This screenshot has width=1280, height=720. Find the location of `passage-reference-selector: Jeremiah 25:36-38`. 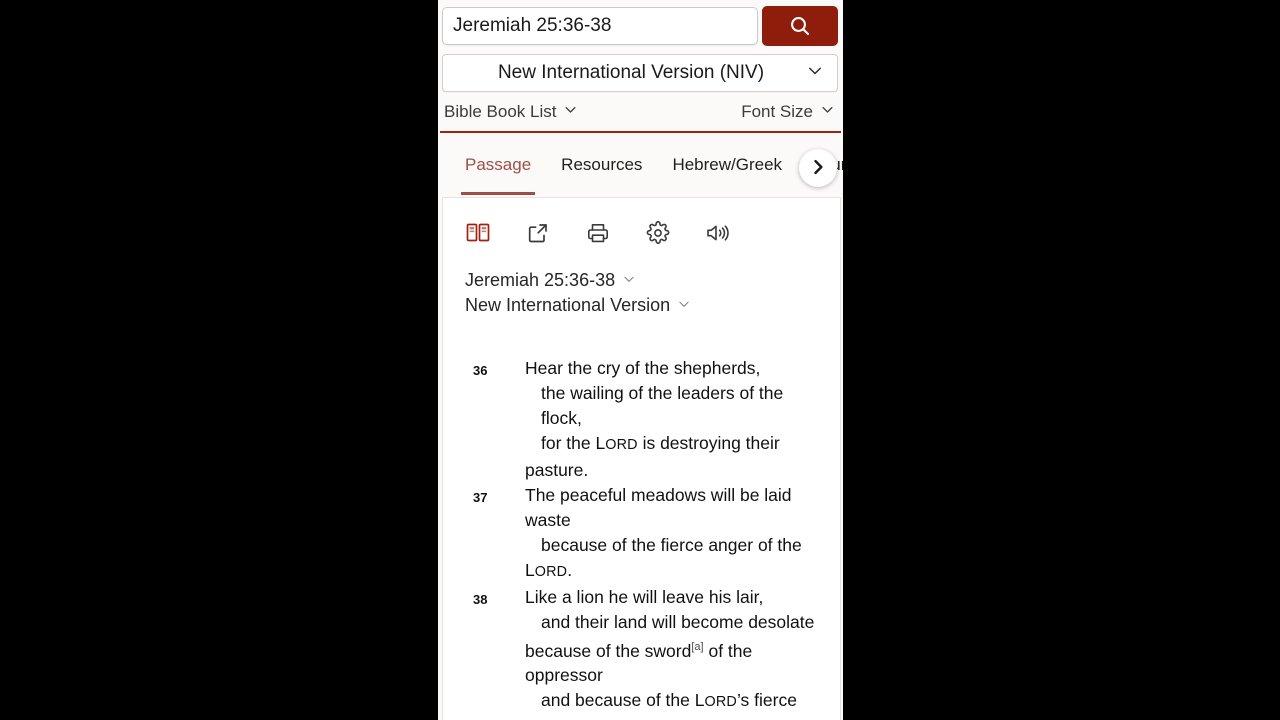

passage-reference-selector: Jeremiah 25:36-38 is located at coordinates (550, 280).